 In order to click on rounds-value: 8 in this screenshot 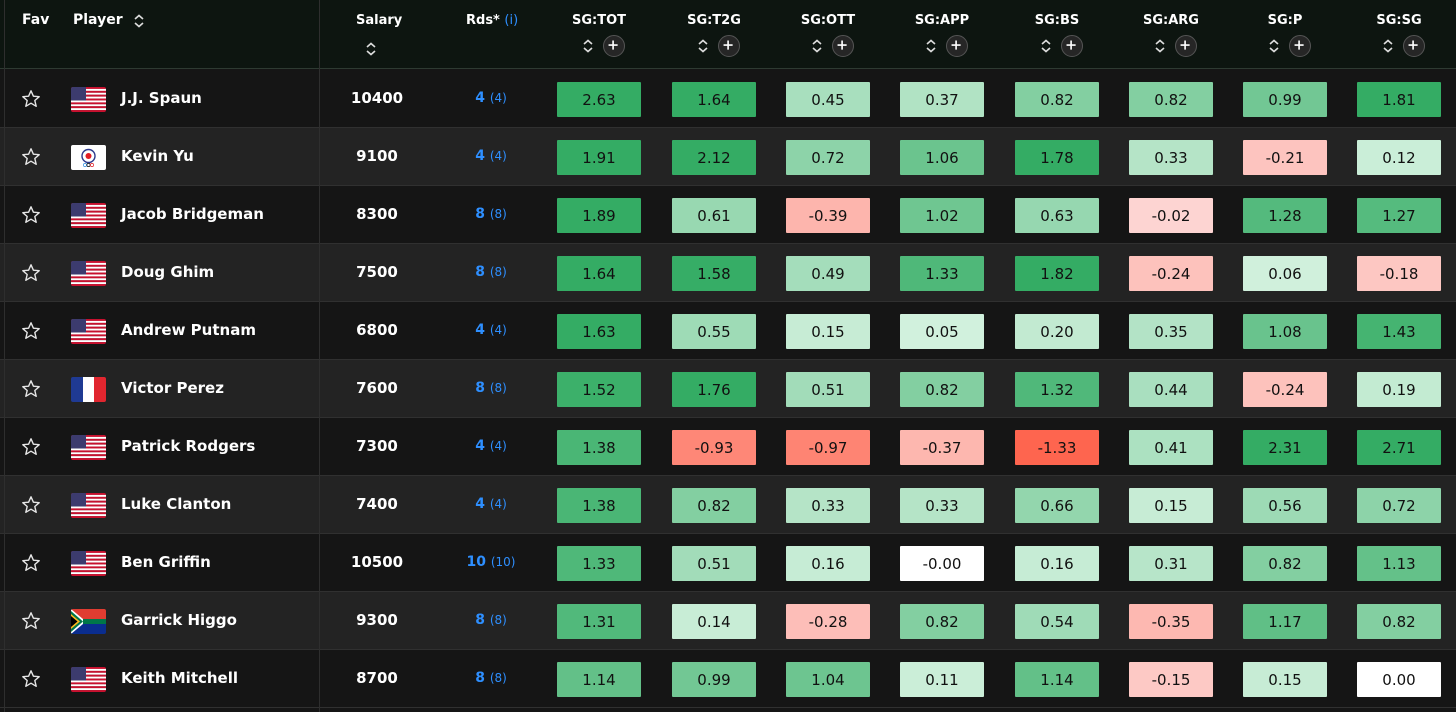, I will do `click(480, 214)`.